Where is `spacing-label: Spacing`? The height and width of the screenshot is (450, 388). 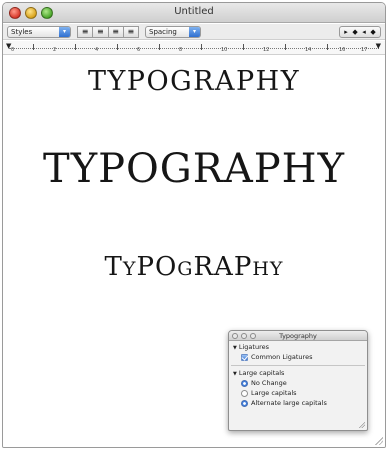 spacing-label: Spacing is located at coordinates (163, 32).